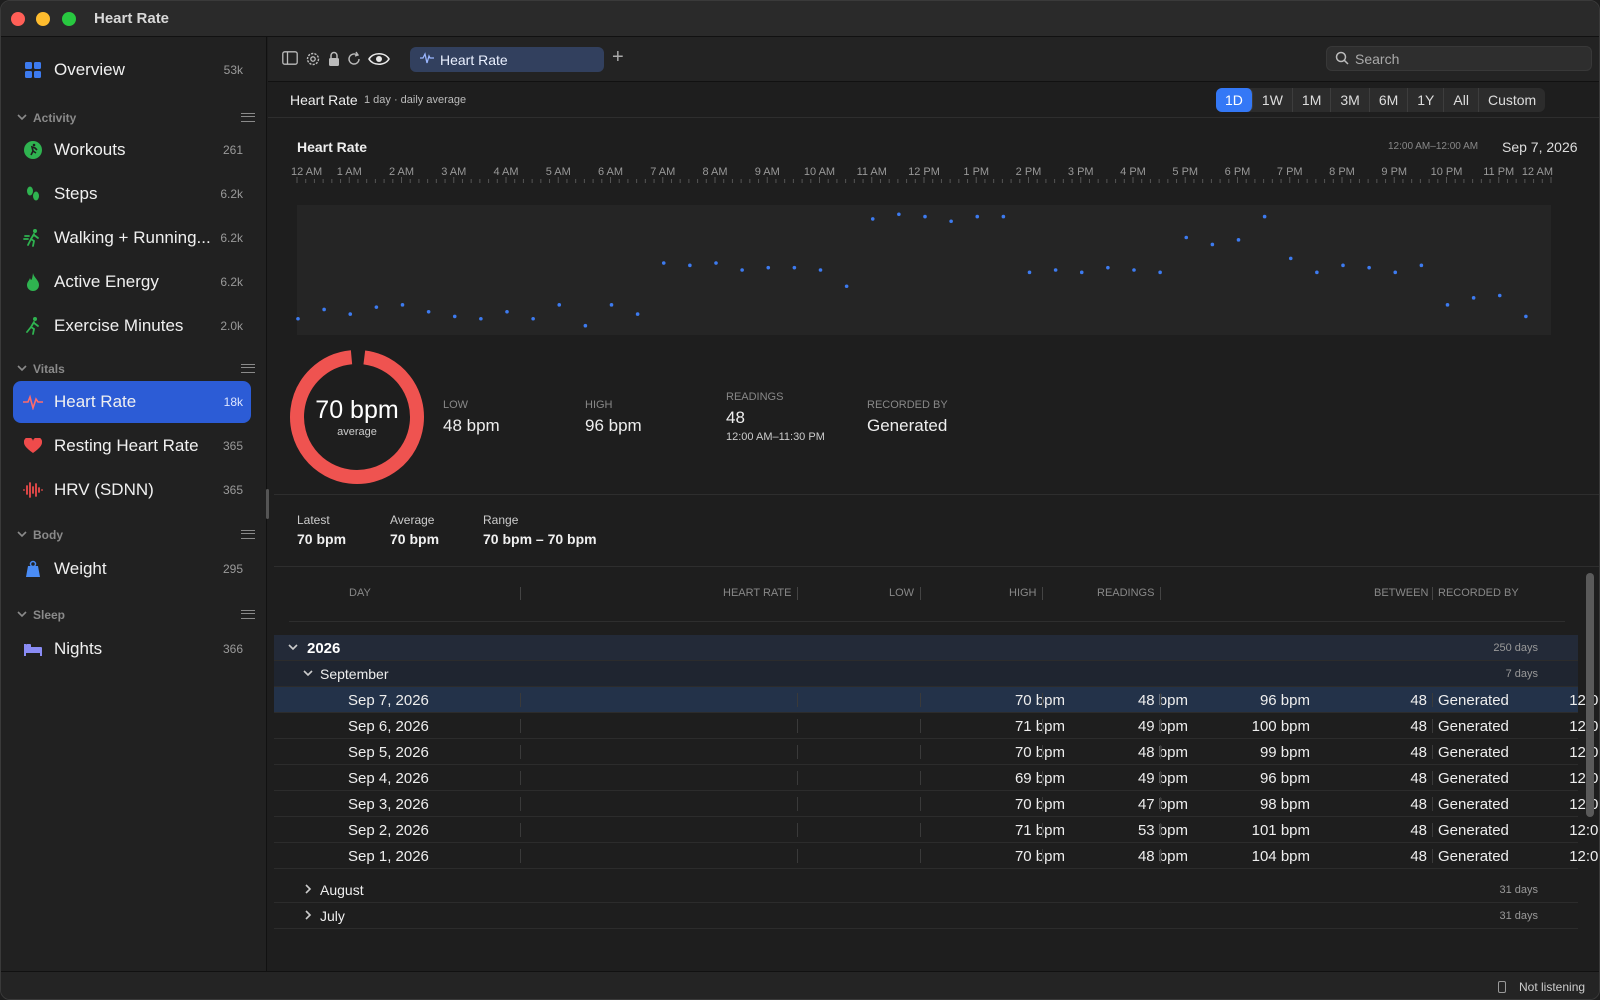  What do you see at coordinates (132, 150) in the screenshot?
I see `sidebar-item-workouts: Workouts 261` at bounding box center [132, 150].